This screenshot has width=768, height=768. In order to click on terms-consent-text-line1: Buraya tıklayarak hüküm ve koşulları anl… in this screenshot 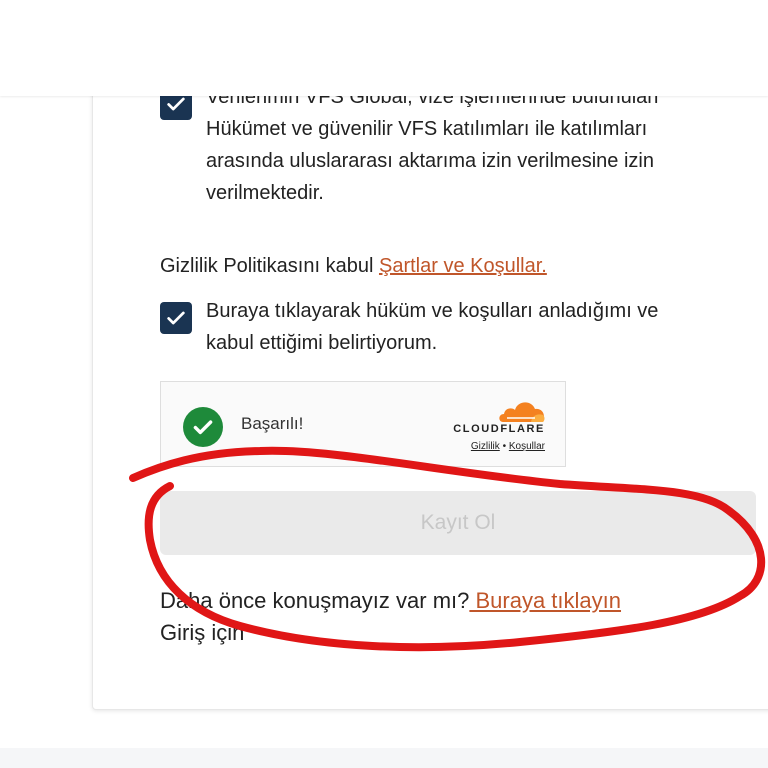, I will do `click(432, 311)`.